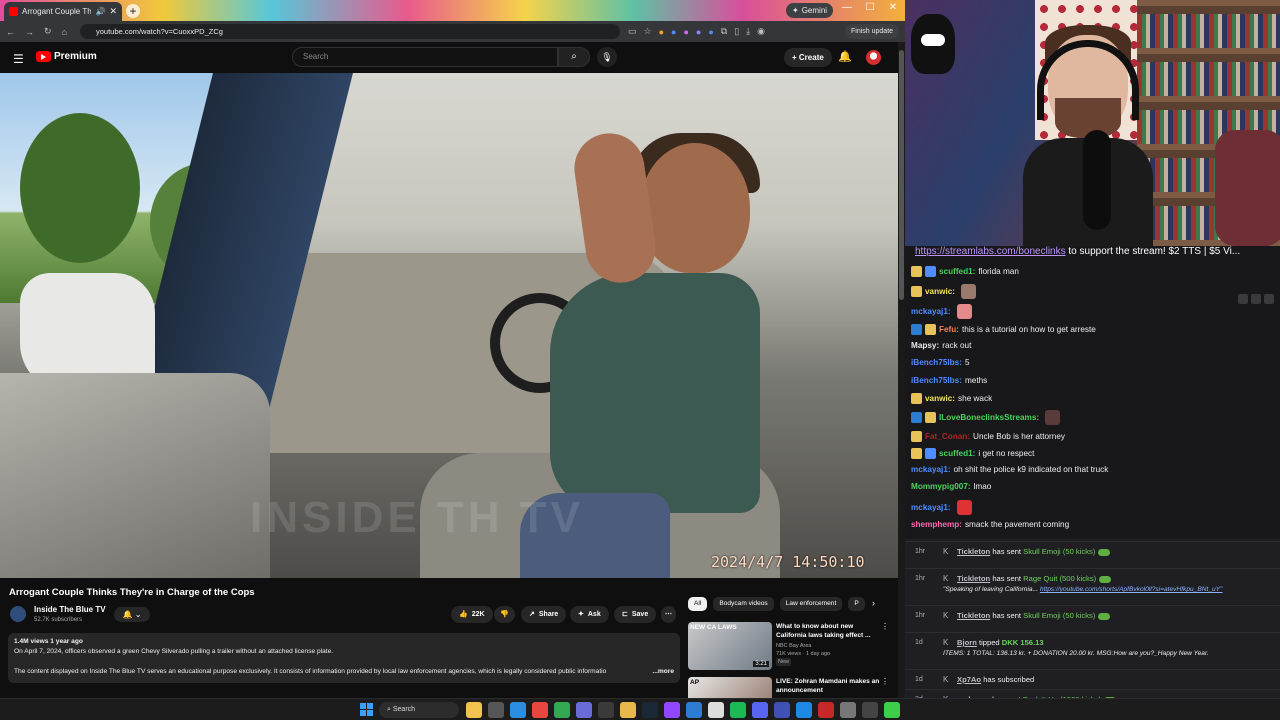  What do you see at coordinates (873, 603) in the screenshot?
I see `chevron-right-icon: ›` at bounding box center [873, 603].